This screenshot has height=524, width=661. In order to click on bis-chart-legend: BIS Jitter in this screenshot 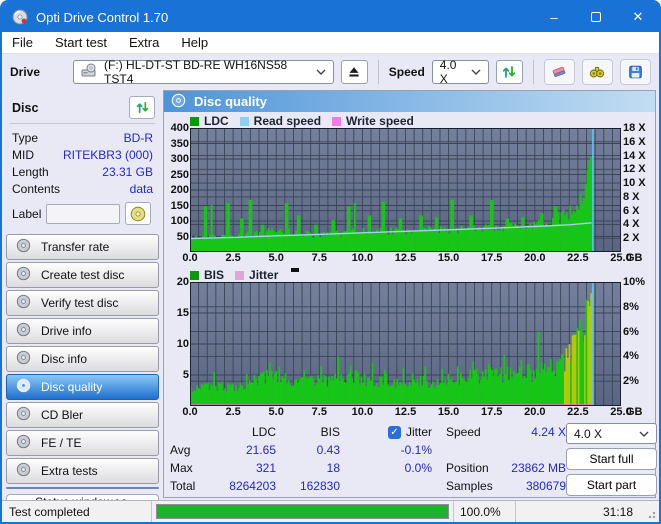, I will do `click(422, 275)`.